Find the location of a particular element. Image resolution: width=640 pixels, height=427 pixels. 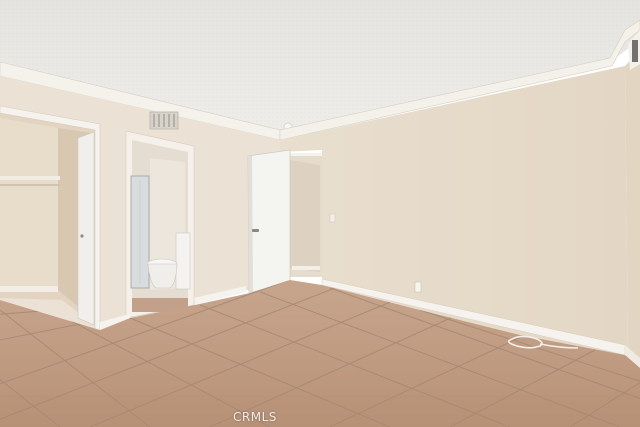

closet-shelf is located at coordinates (30, 178).